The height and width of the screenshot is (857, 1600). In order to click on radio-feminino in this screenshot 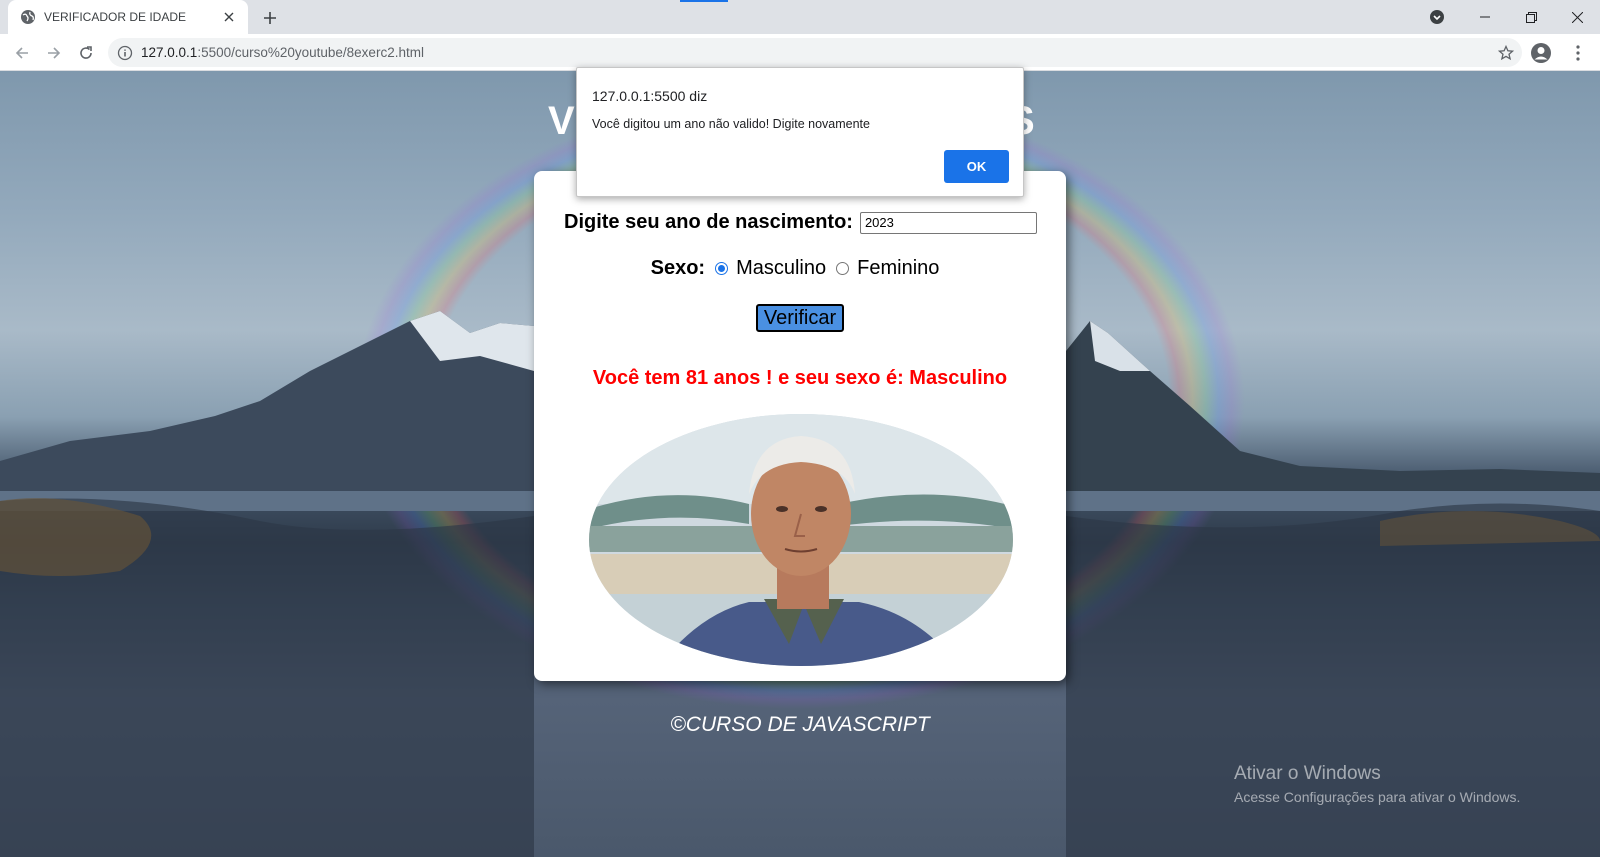, I will do `click(843, 268)`.